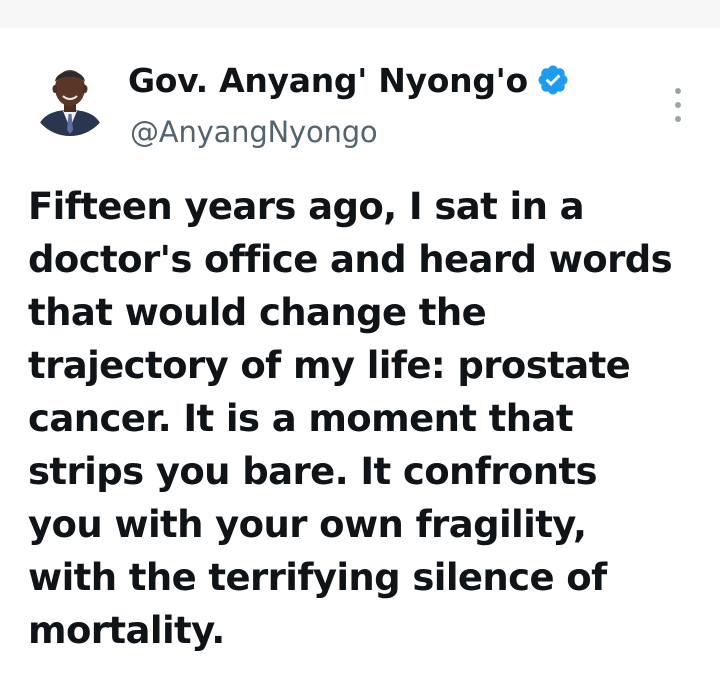  I want to click on tweet-text-line: that would change the, so click(257, 312).